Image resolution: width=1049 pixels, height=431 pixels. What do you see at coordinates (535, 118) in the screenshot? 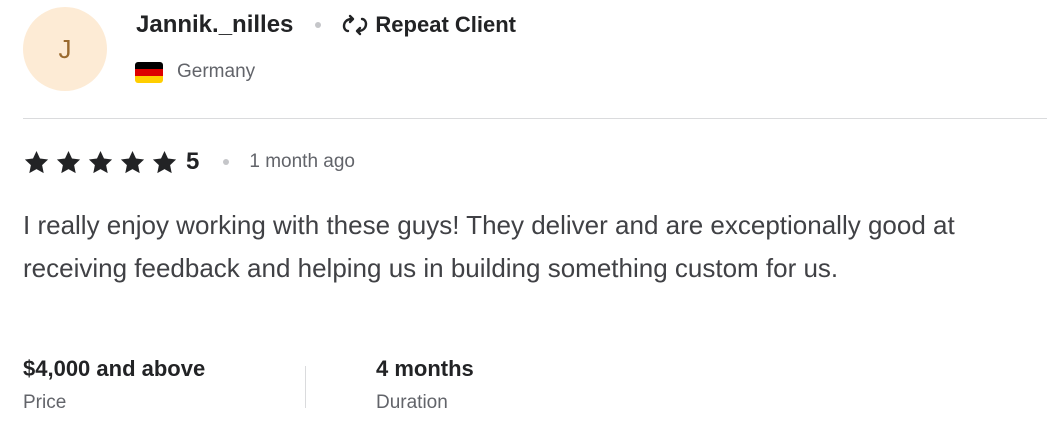
I see `header-divider` at bounding box center [535, 118].